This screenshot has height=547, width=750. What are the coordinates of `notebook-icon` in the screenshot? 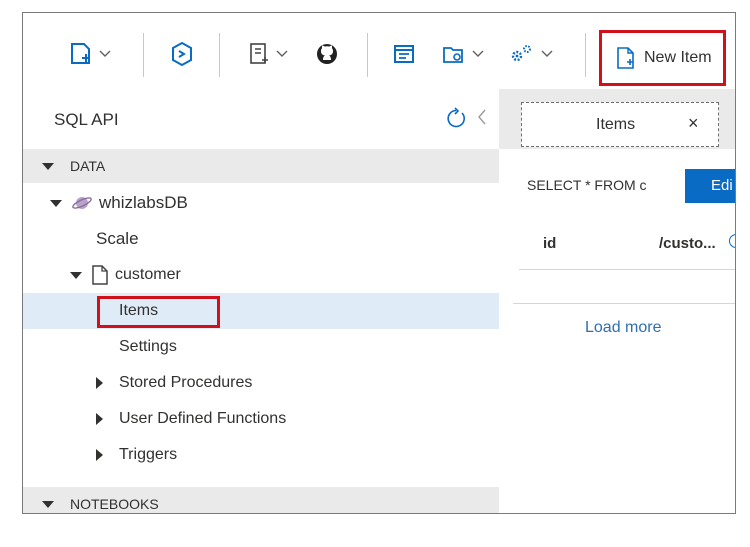 It's located at (259, 53).